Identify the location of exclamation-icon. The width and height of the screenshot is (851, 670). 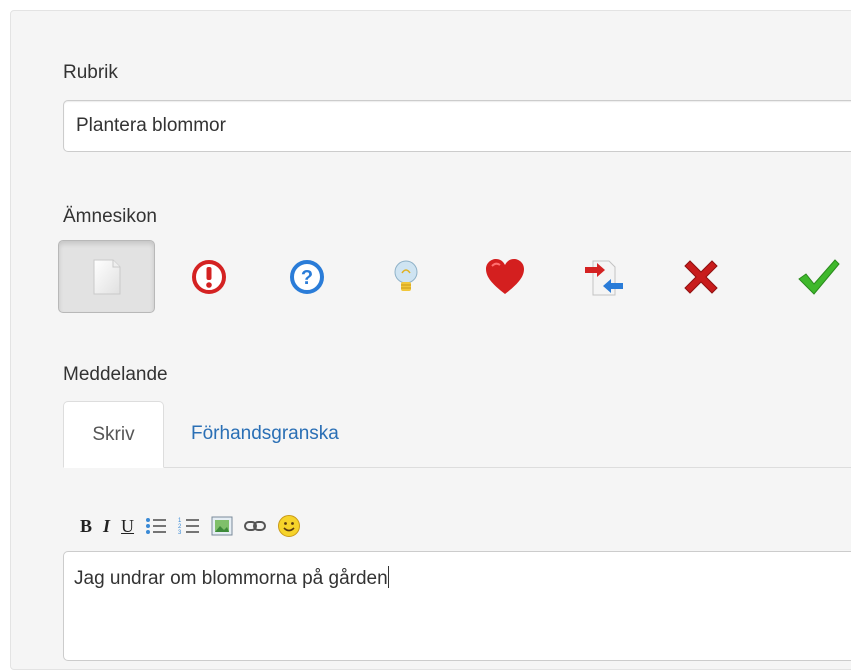
(208, 276).